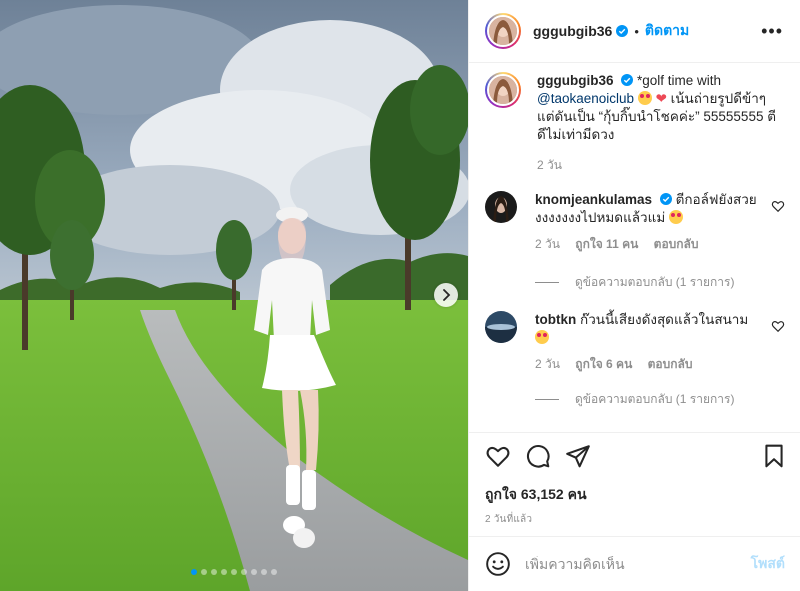  What do you see at coordinates (508, 519) in the screenshot?
I see `post-timestamp: 2 วันที่แล้ว` at bounding box center [508, 519].